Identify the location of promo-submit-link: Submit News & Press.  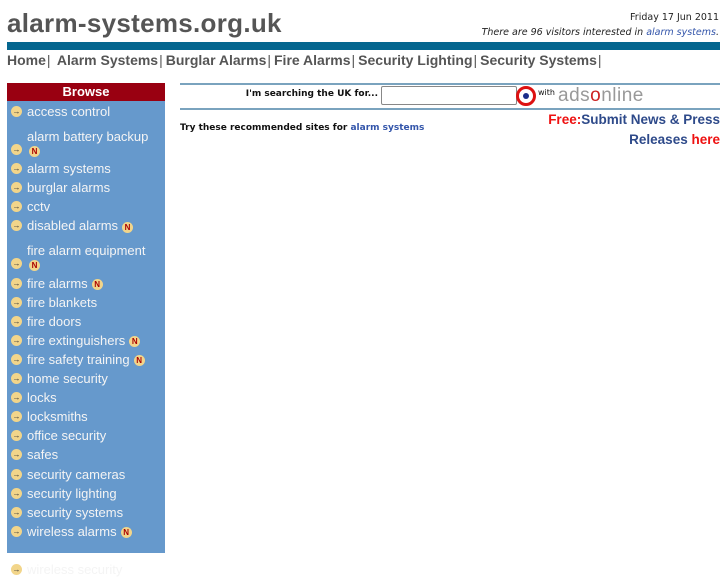
(650, 119).